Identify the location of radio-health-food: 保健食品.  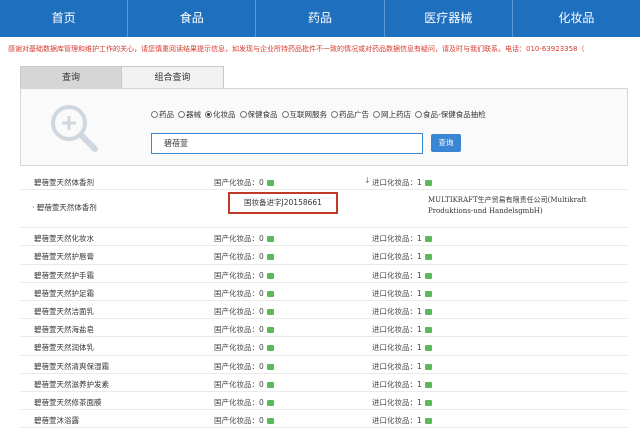
(258, 114).